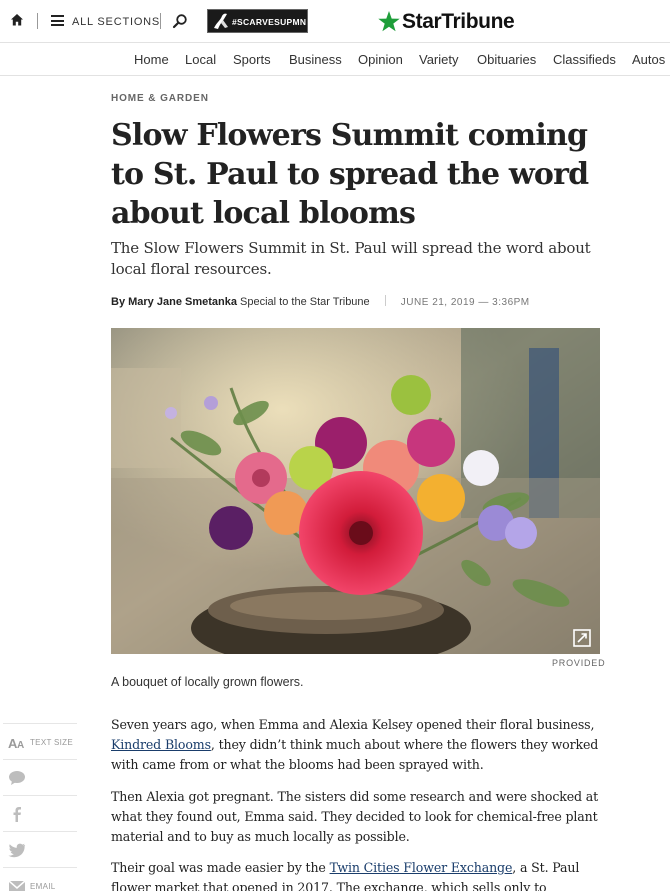  What do you see at coordinates (389, 21) in the screenshot?
I see `star-icon` at bounding box center [389, 21].